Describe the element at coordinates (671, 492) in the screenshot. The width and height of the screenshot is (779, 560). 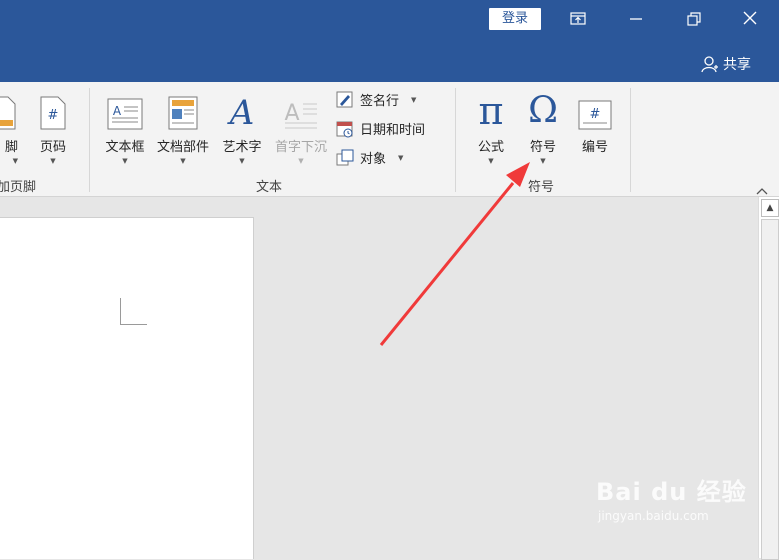
I see `watermark-brand: Bai du 经验` at that location.